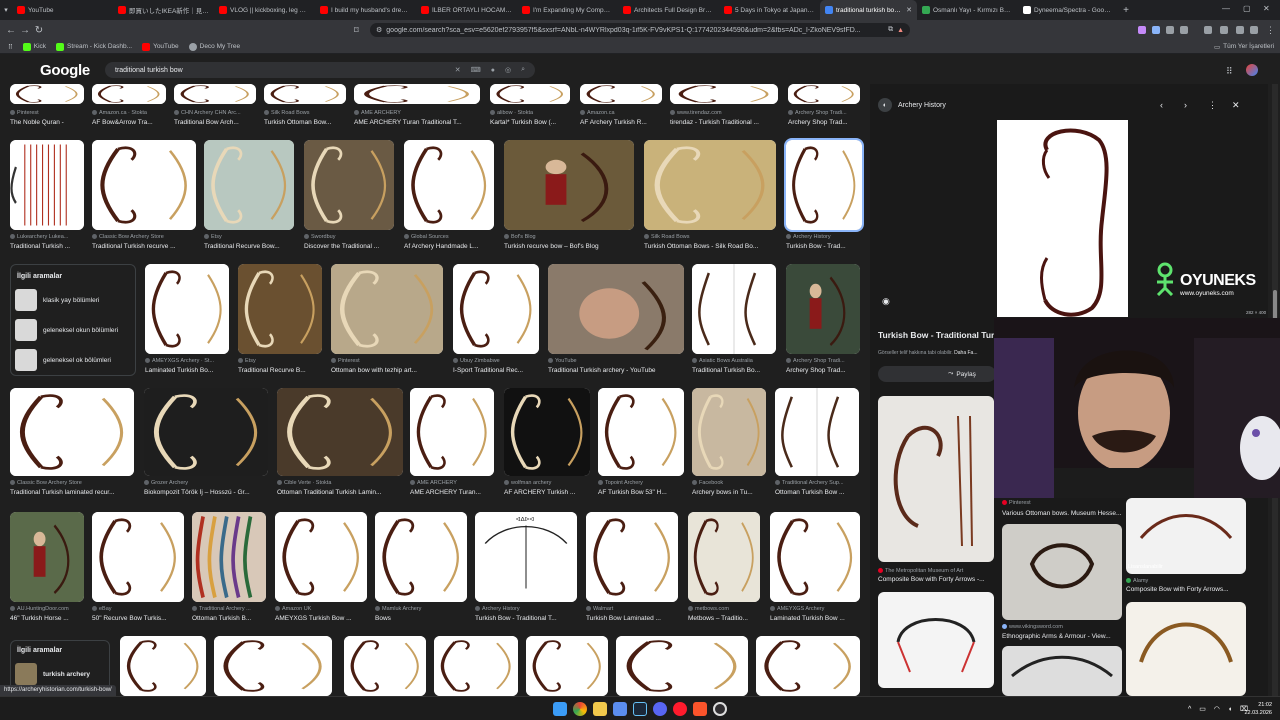 The image size is (1280, 720). What do you see at coordinates (1236, 105) in the screenshot?
I see `close-panel-icon: ✕` at bounding box center [1236, 105].